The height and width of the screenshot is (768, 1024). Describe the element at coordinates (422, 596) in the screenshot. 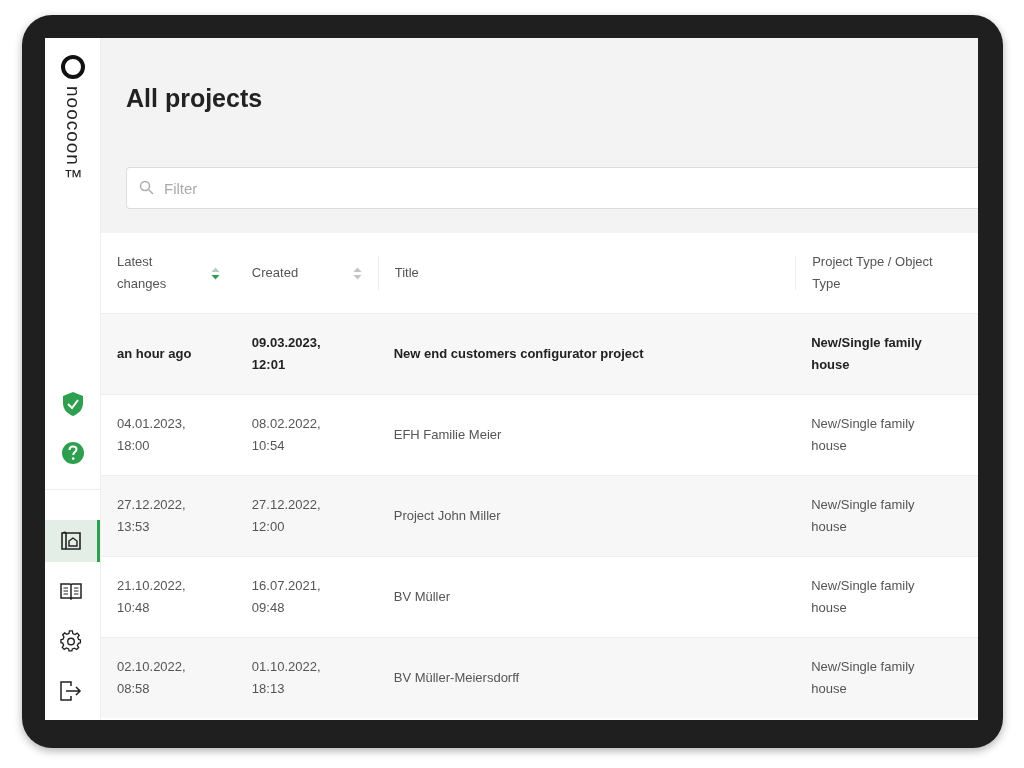

I see `table-cell: BV Müller` at that location.